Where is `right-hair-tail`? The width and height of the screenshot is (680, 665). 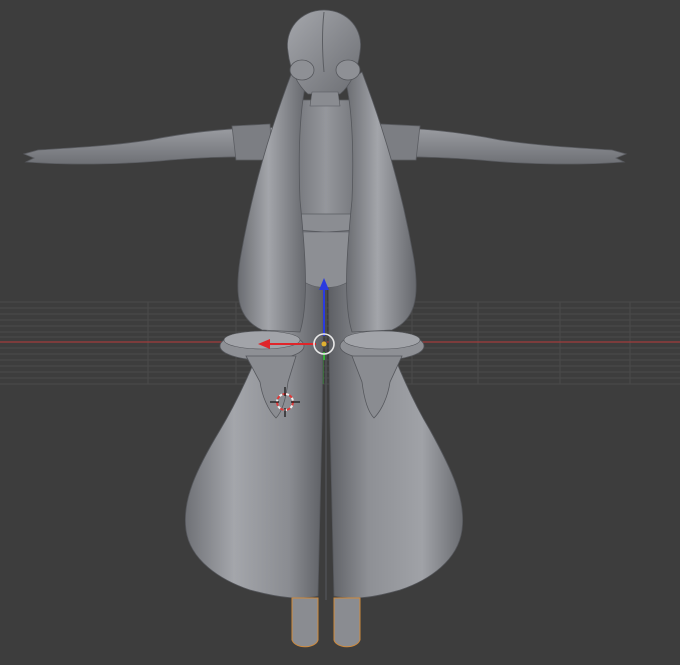 right-hair-tail is located at coordinates (381, 202).